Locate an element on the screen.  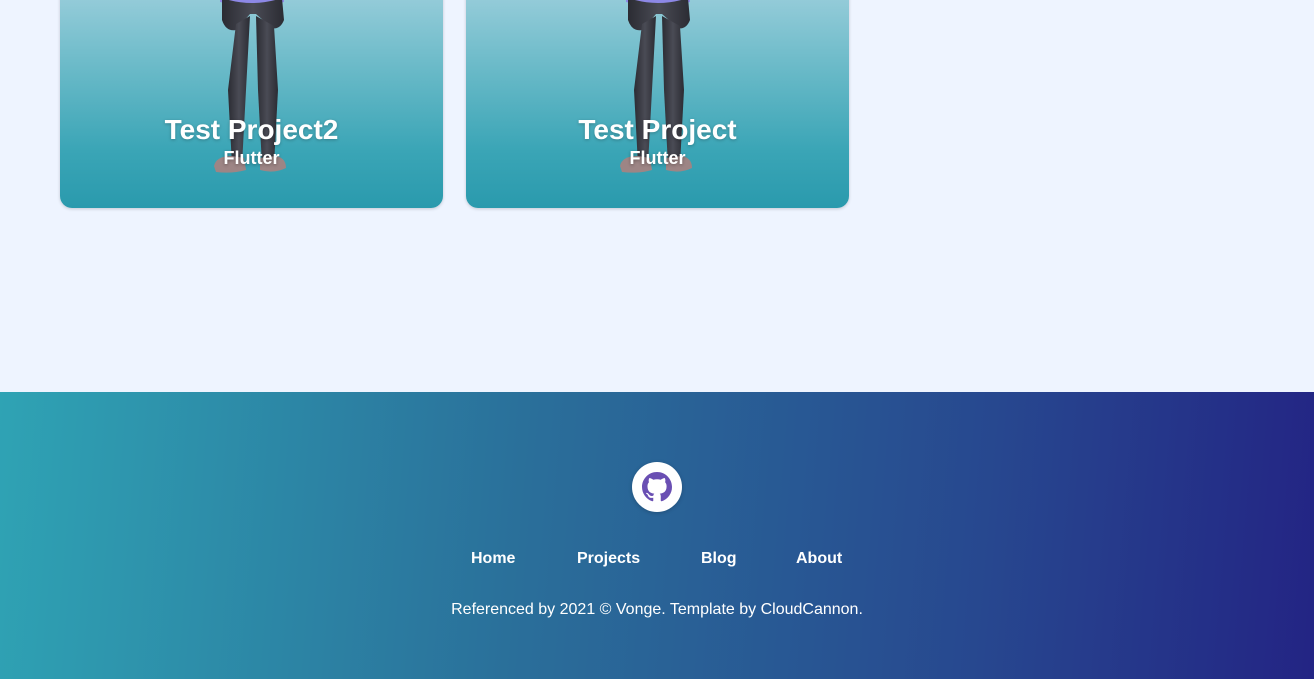
footer-nav-blog: Blog is located at coordinates (719, 559).